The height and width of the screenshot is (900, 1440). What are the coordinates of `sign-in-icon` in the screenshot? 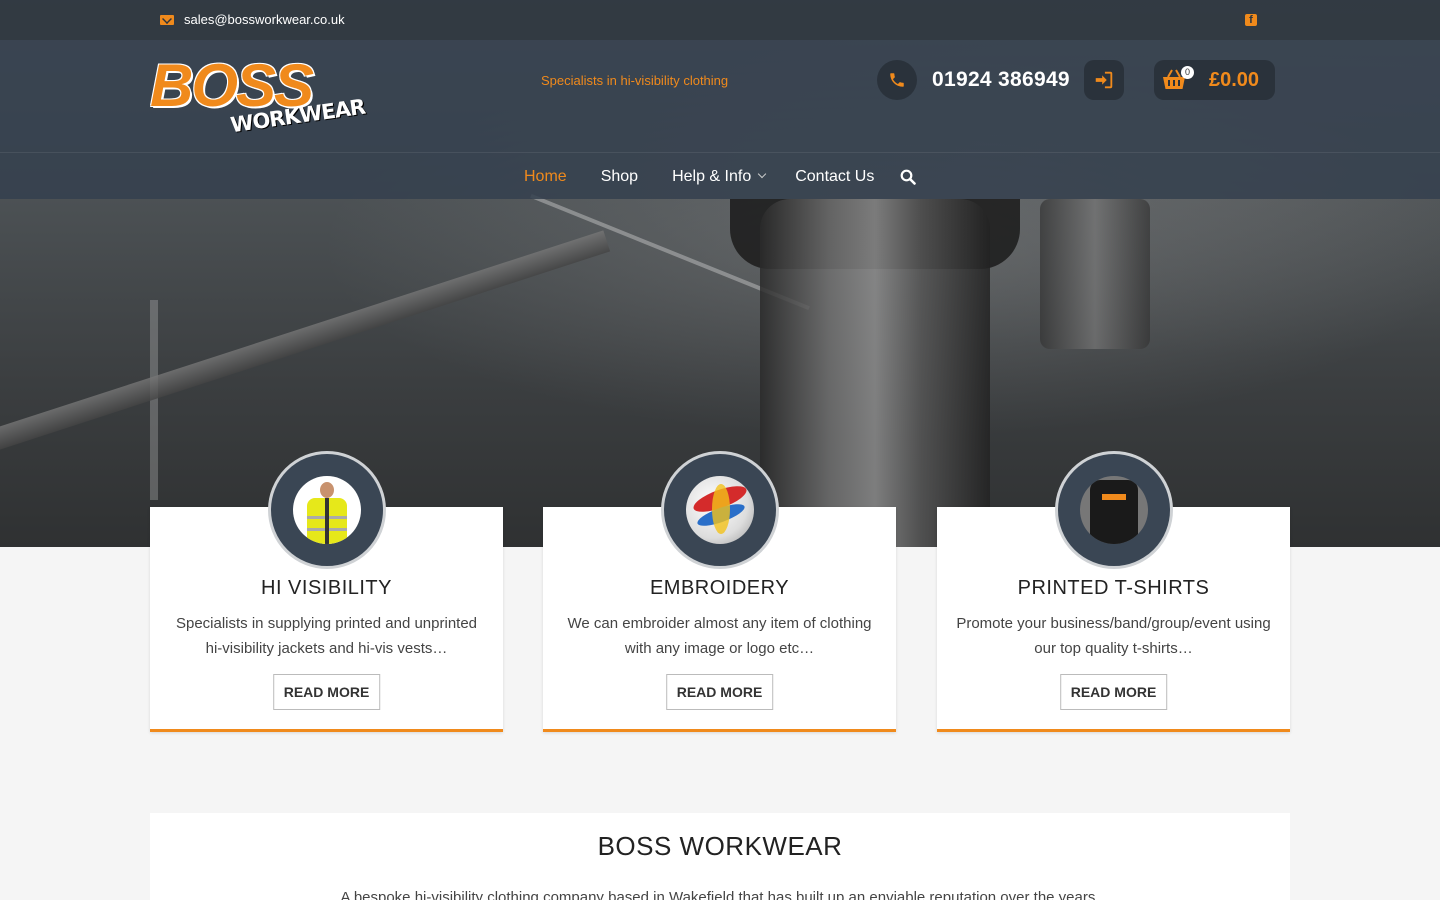 It's located at (1104, 80).